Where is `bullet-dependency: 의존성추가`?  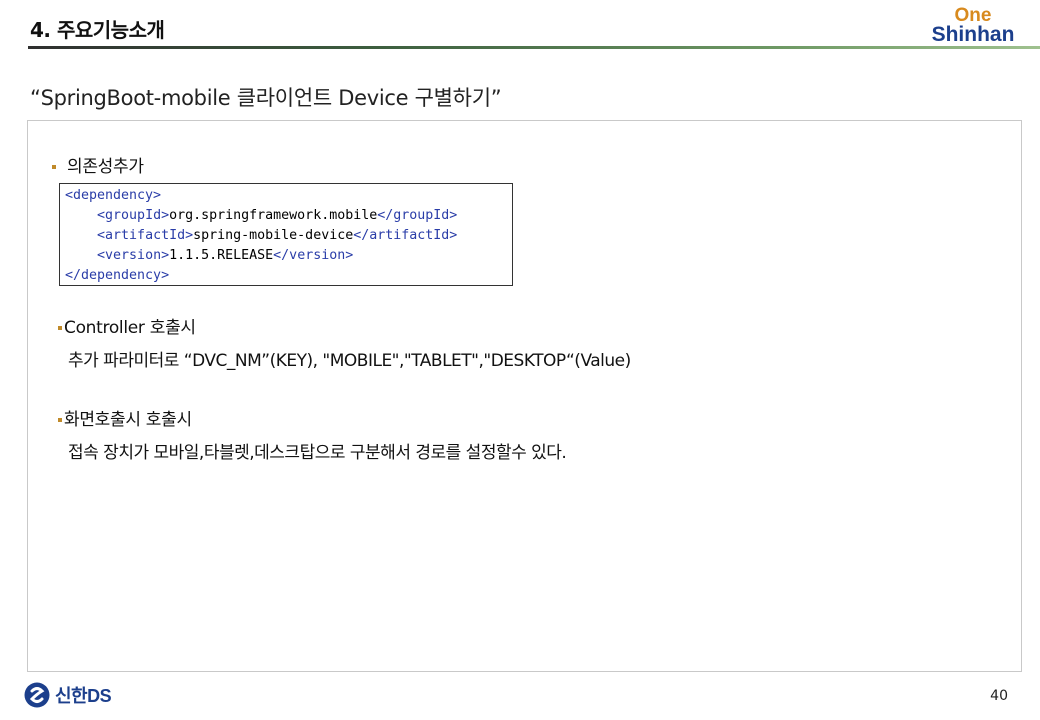
bullet-dependency: 의존성추가 is located at coordinates (98, 164).